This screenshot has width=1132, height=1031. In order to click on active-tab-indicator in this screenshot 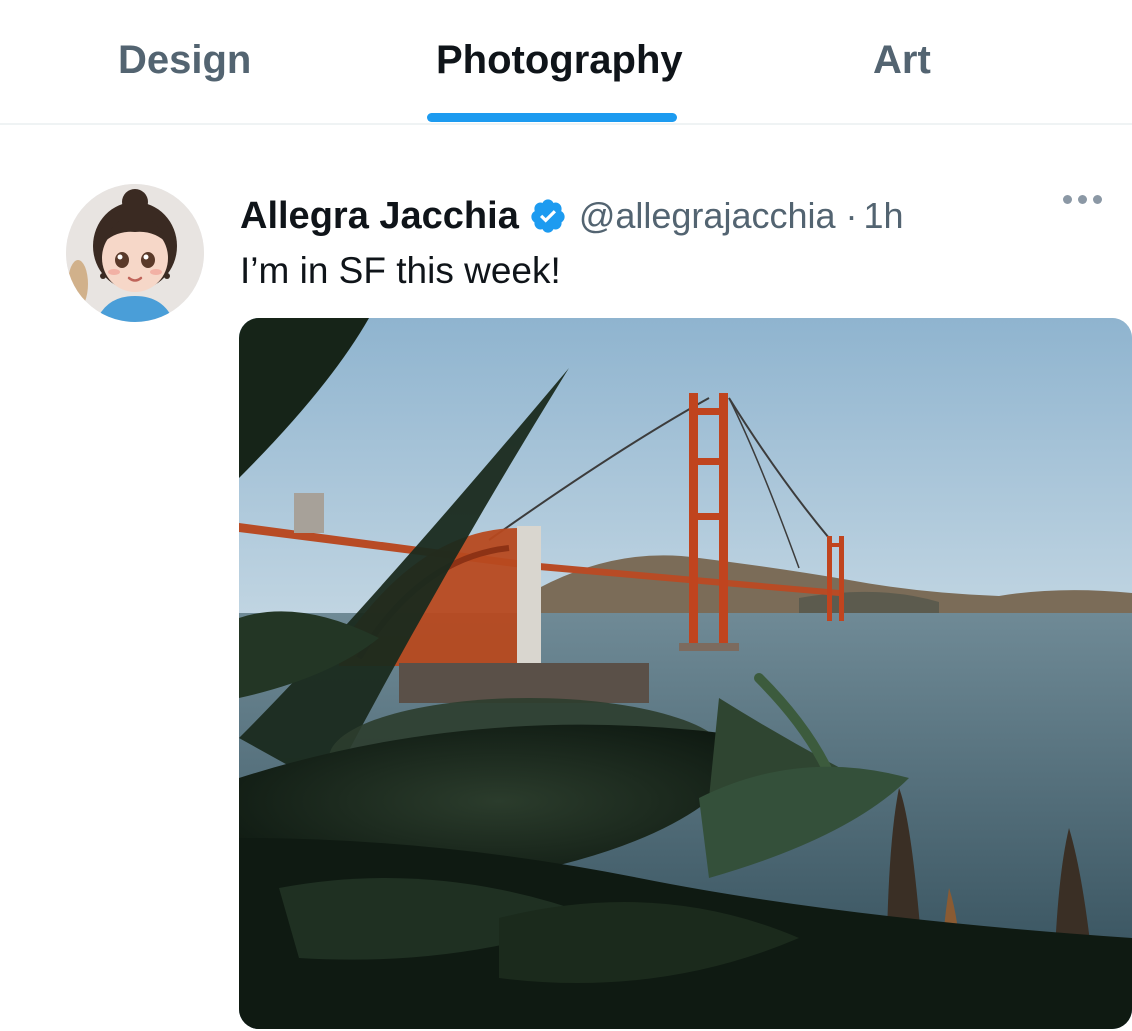, I will do `click(552, 117)`.